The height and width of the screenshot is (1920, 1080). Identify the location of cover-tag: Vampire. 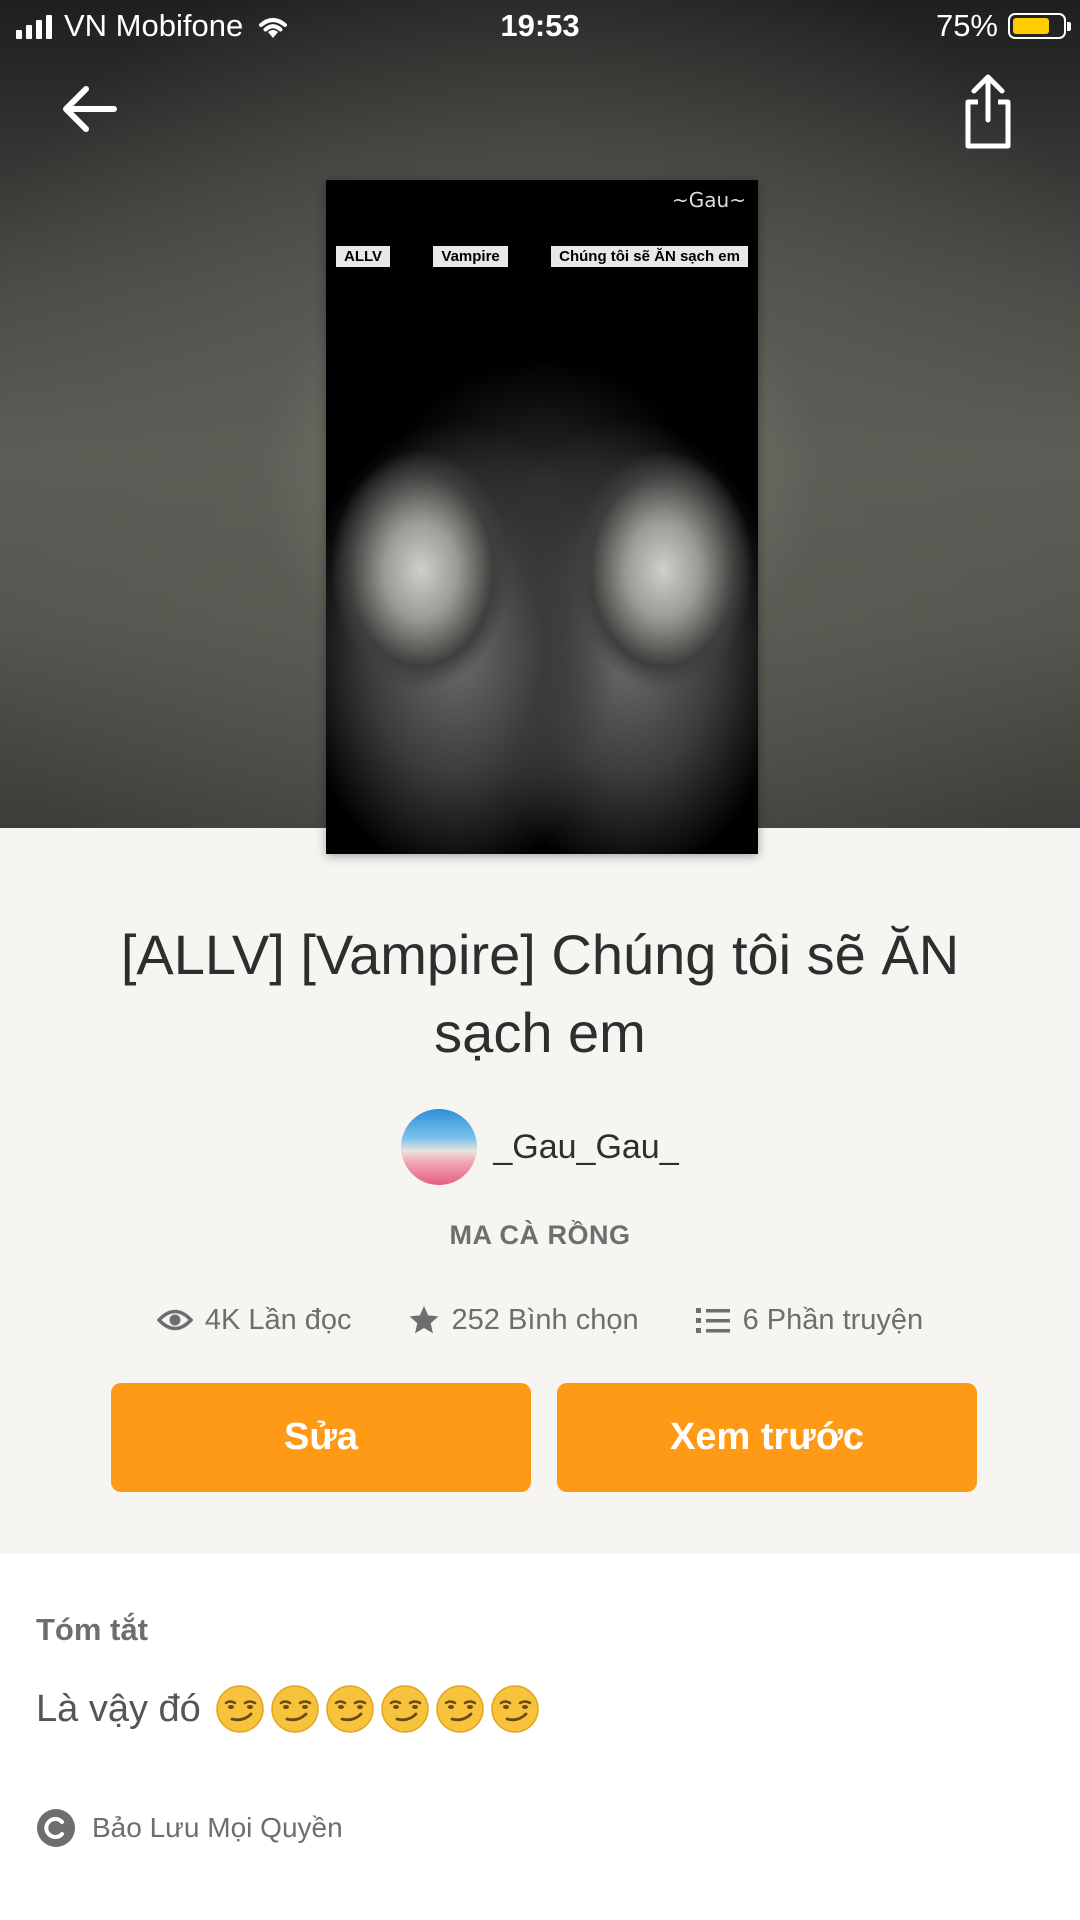
(470, 256).